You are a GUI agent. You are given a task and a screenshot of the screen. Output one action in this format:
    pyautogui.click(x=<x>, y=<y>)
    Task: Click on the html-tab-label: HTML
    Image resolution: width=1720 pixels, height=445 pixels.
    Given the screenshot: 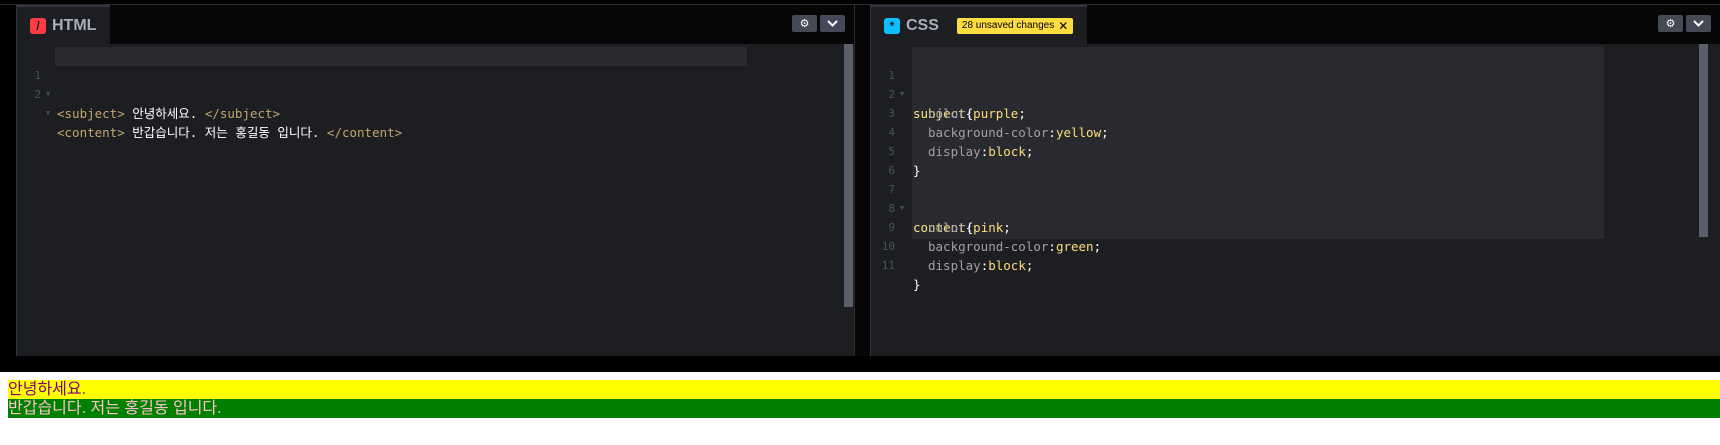 What is the action you would take?
    pyautogui.click(x=74, y=25)
    